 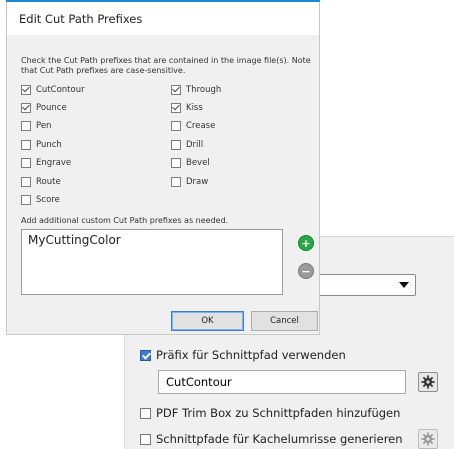 I want to click on prefix-label: Through, so click(x=204, y=90).